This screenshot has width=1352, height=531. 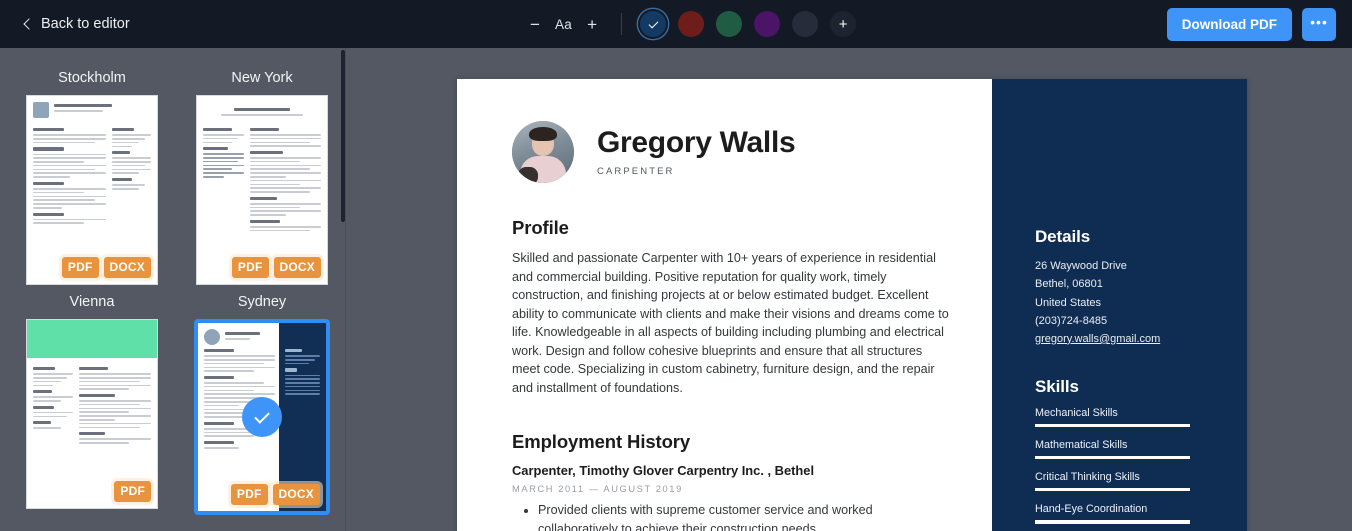 I want to click on more-options-button: •••, so click(x=1319, y=24).